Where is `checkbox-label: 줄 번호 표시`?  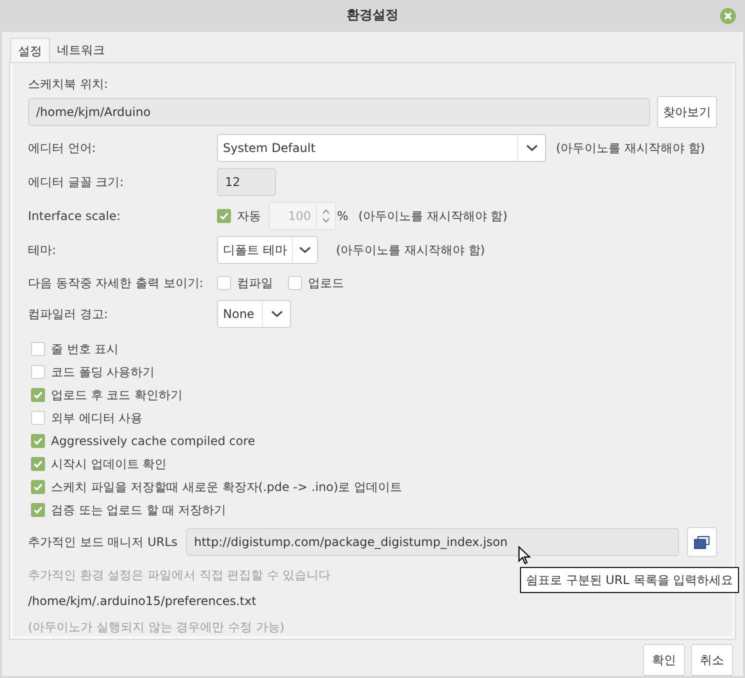 checkbox-label: 줄 번호 표시 is located at coordinates (85, 349).